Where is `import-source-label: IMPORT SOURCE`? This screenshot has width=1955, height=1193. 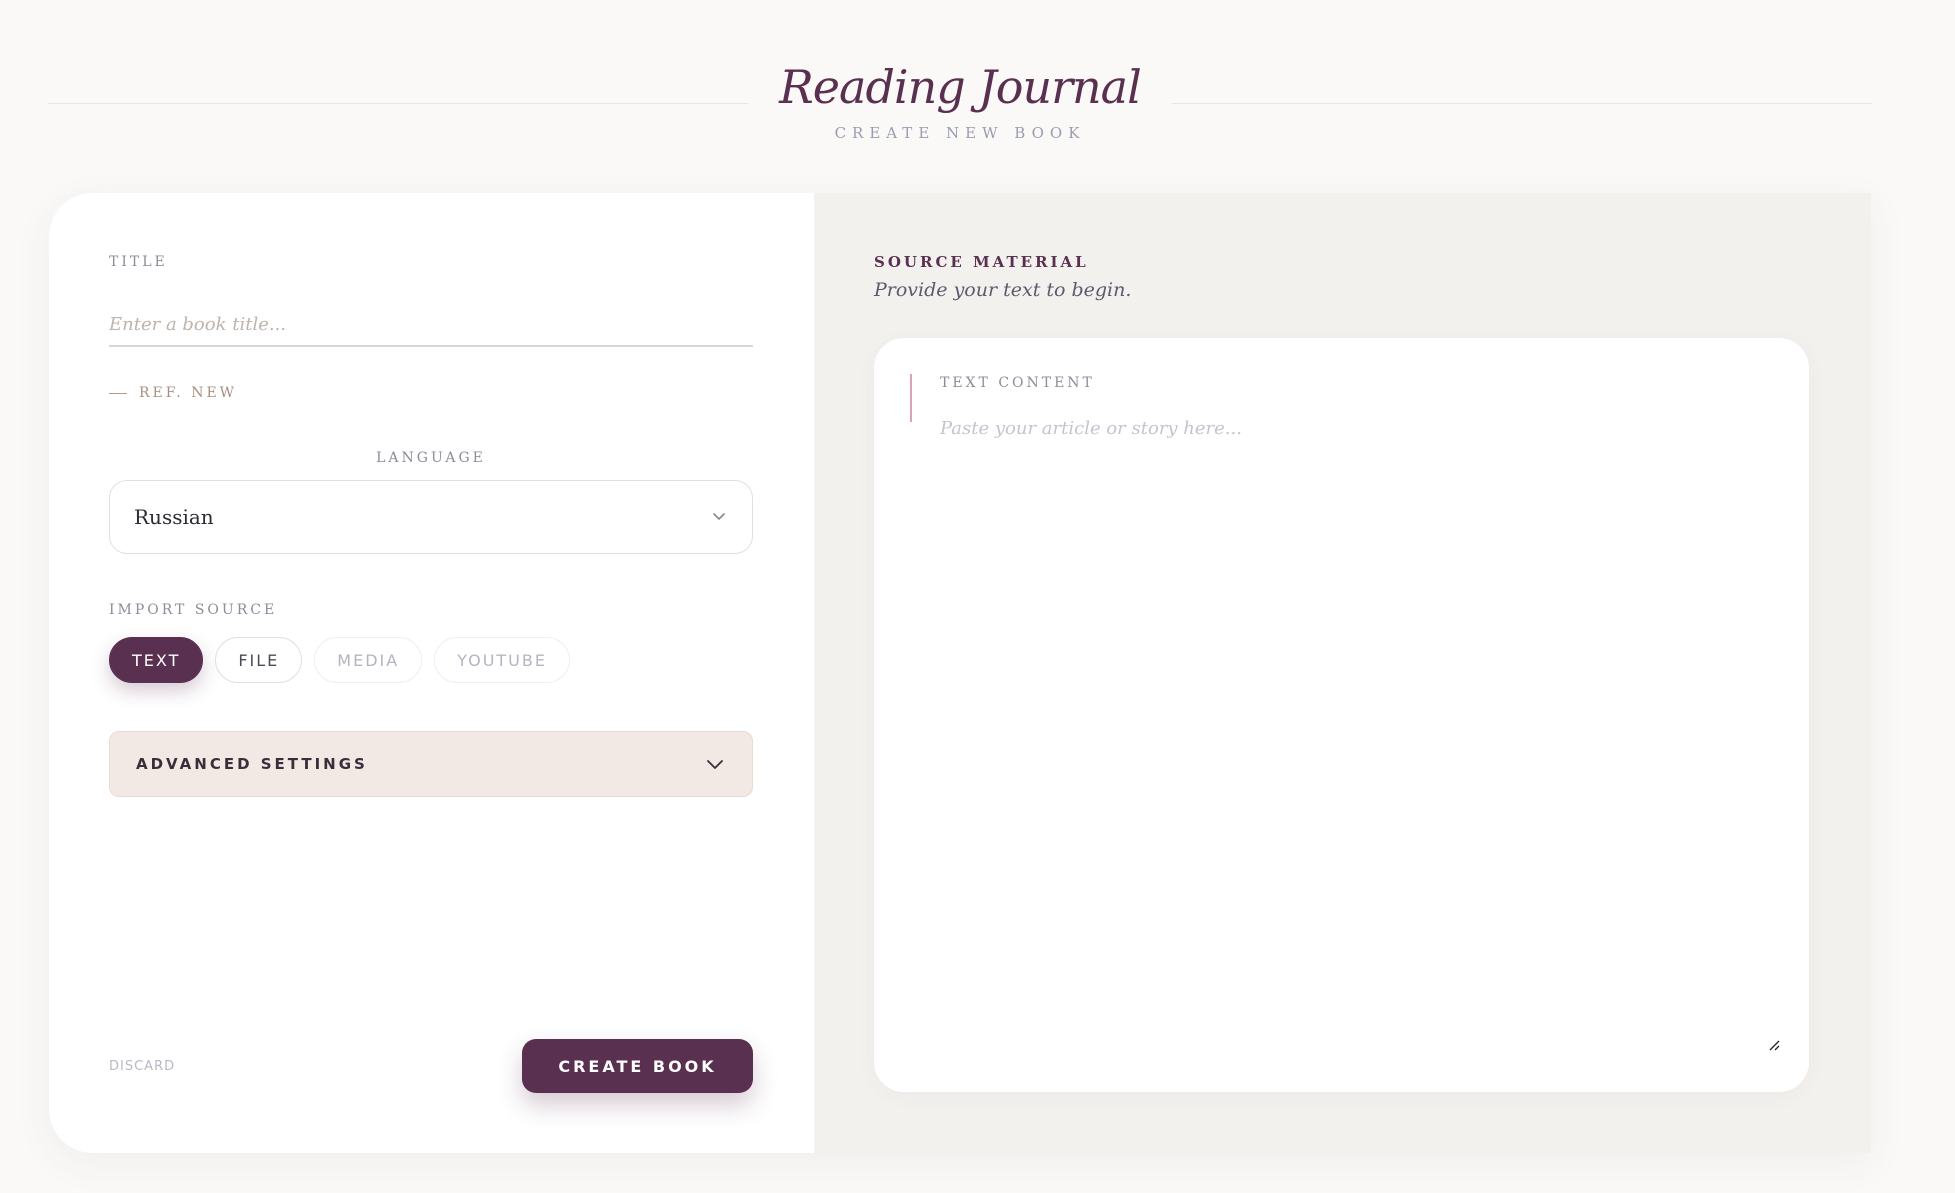 import-source-label: IMPORT SOURCE is located at coordinates (193, 610).